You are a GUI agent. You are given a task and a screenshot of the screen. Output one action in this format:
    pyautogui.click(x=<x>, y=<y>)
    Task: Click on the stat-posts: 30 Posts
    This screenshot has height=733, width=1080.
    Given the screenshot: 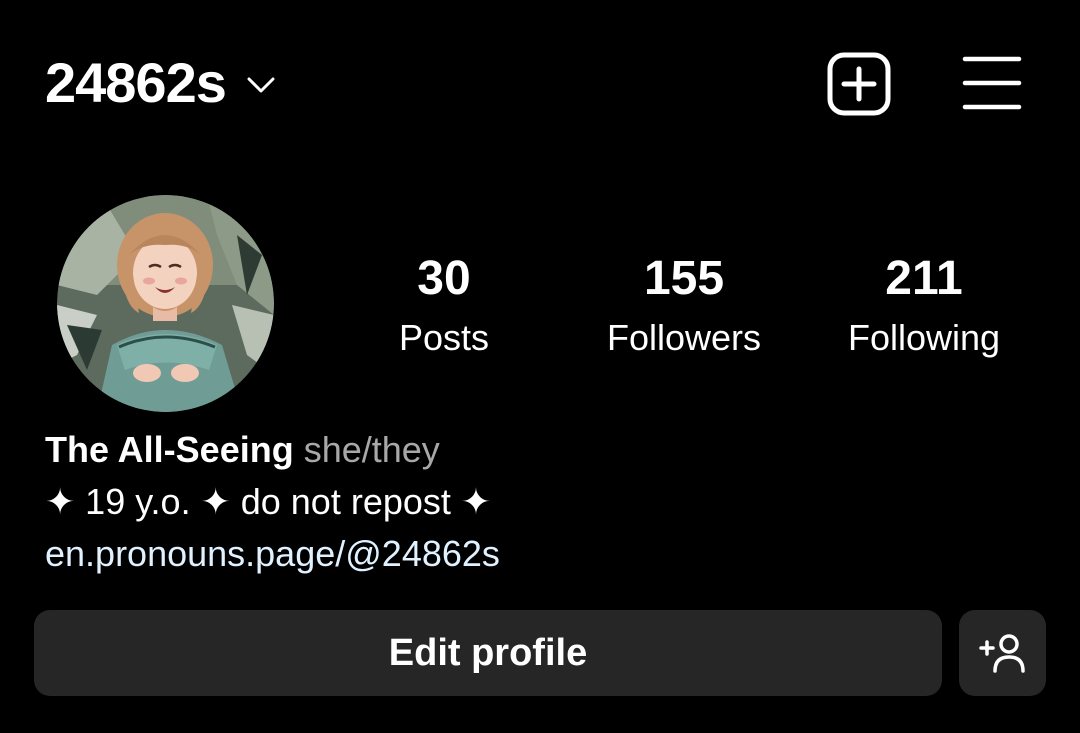 What is the action you would take?
    pyautogui.click(x=444, y=305)
    